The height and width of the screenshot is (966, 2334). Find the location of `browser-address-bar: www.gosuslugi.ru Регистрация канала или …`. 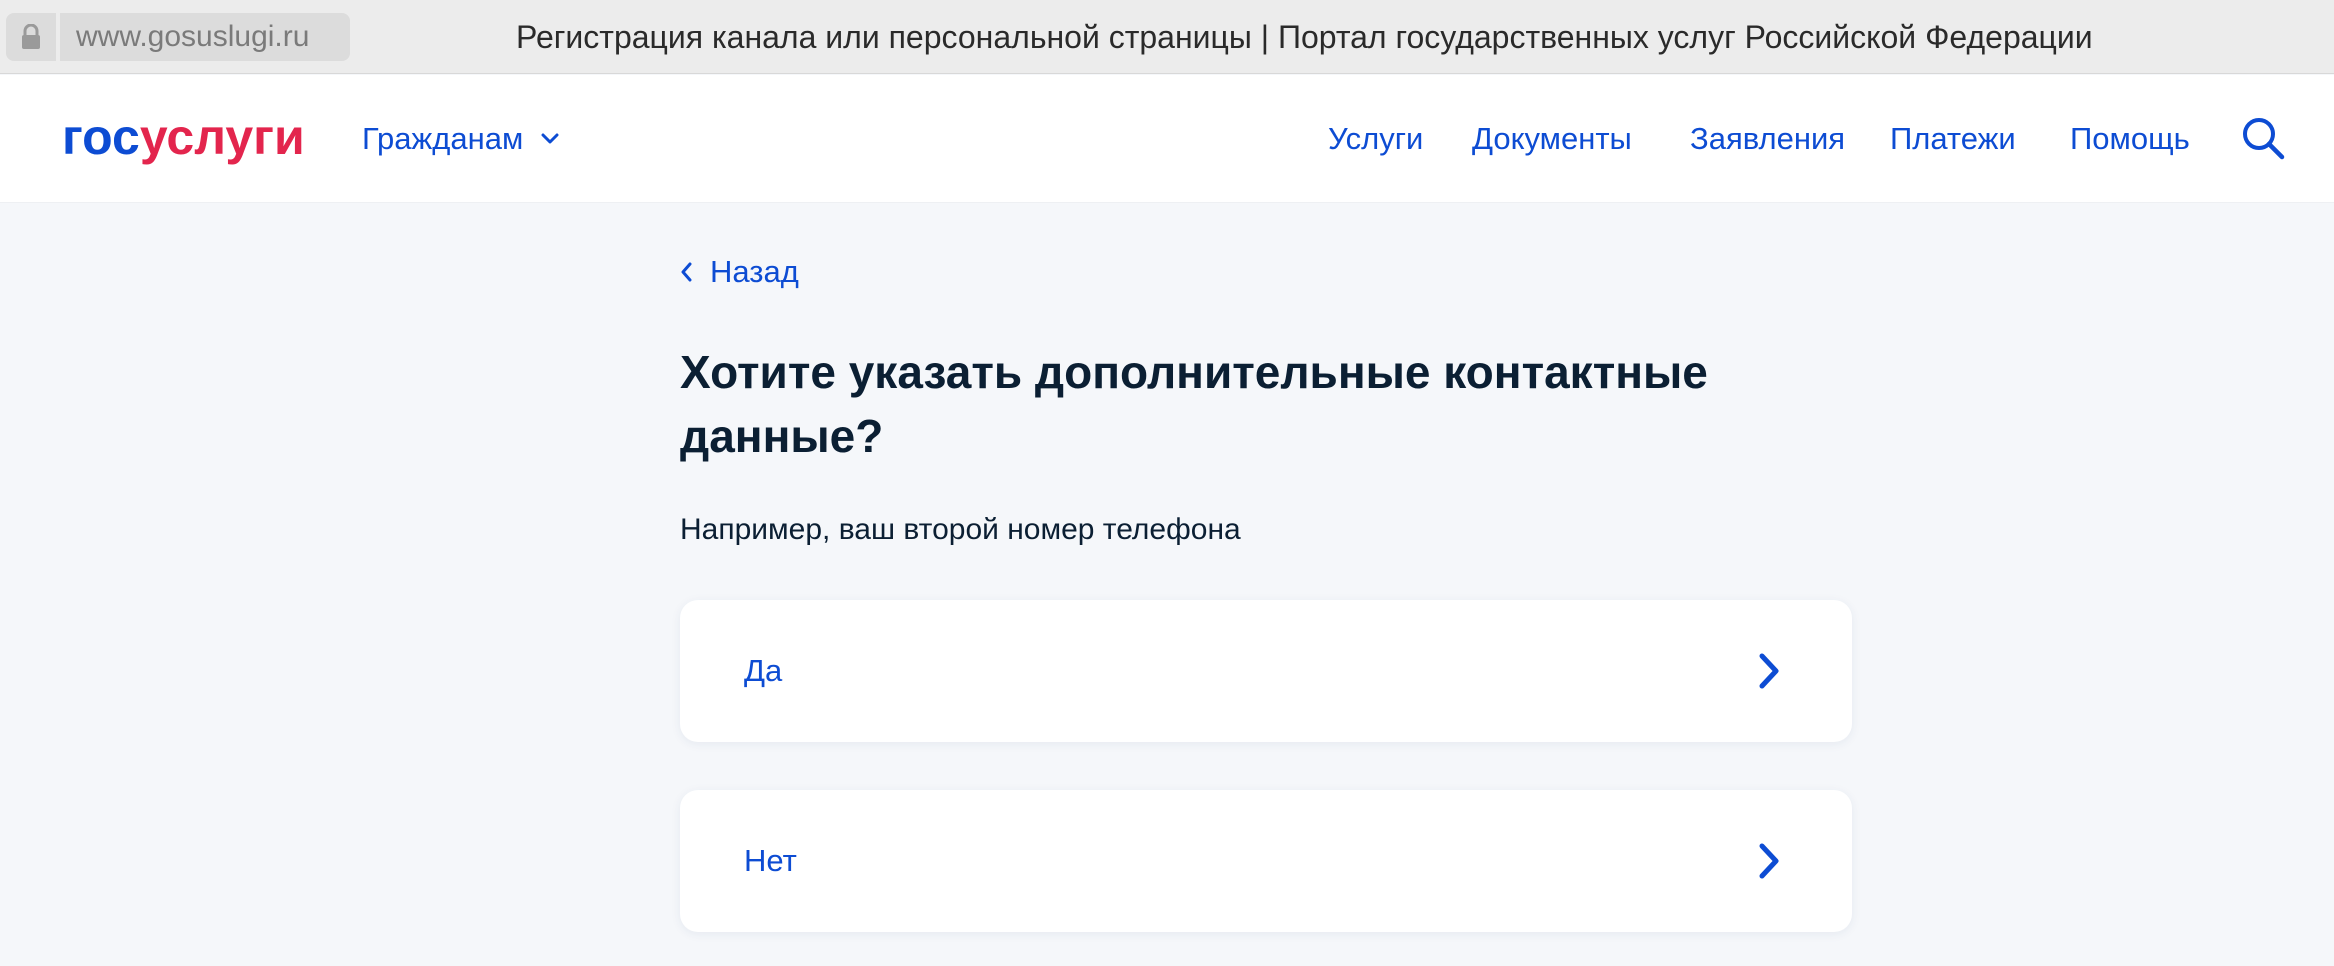

browser-address-bar: www.gosuslugi.ru Регистрация канала или … is located at coordinates (1167, 37).